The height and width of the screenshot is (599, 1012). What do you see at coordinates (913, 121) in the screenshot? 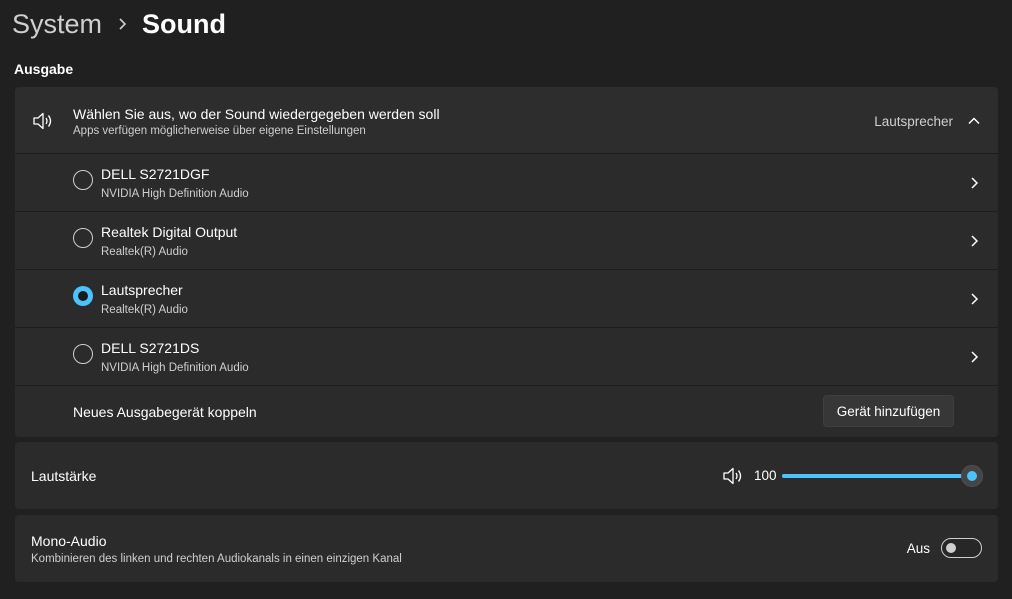
I see `output-selected-device-label: Lautsprecher` at bounding box center [913, 121].